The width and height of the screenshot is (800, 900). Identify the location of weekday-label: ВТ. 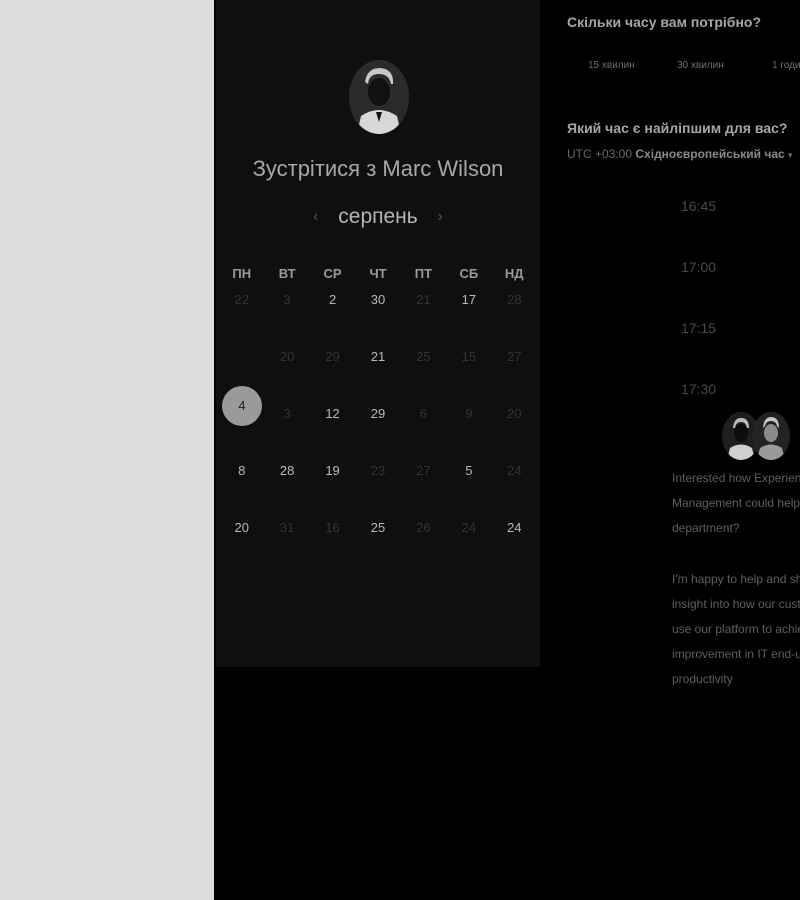
(287, 273).